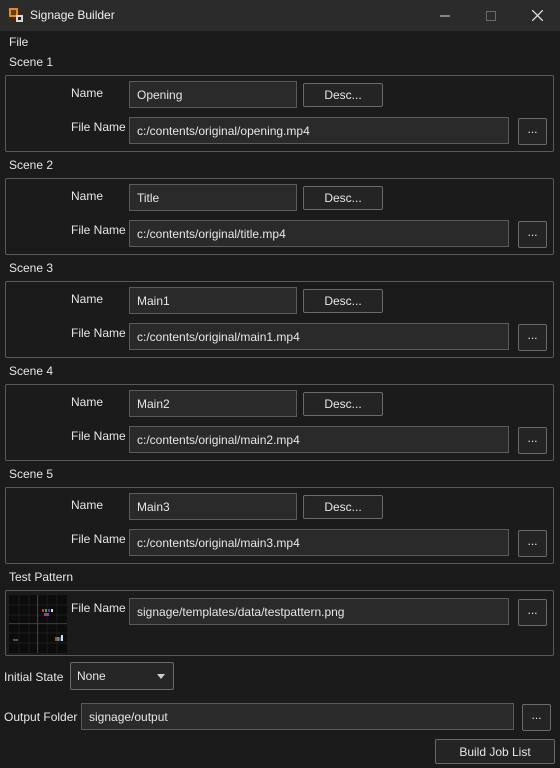 The image size is (560, 768). What do you see at coordinates (31, 62) in the screenshot?
I see `scene-1-label: Scene 1` at bounding box center [31, 62].